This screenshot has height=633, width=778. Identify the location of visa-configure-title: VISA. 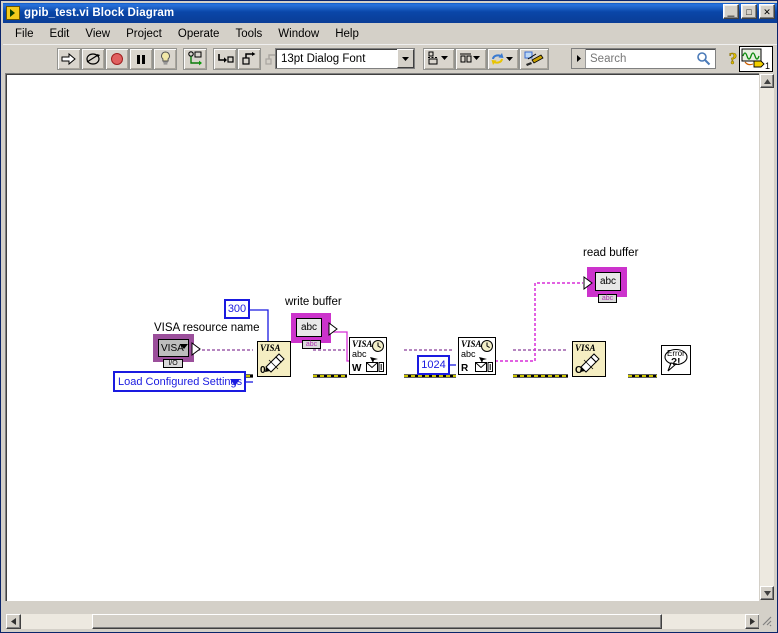
(270, 348).